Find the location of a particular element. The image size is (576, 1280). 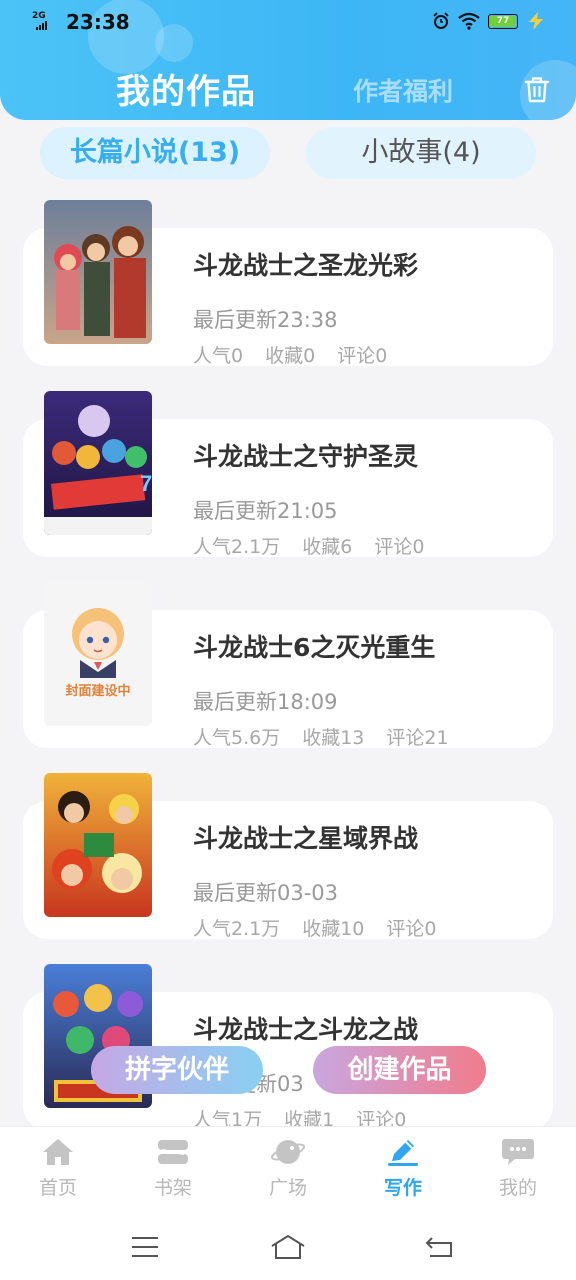

bottom-nav: 首页 书架 广场 写作 我的 is located at coordinates (288, 1171).